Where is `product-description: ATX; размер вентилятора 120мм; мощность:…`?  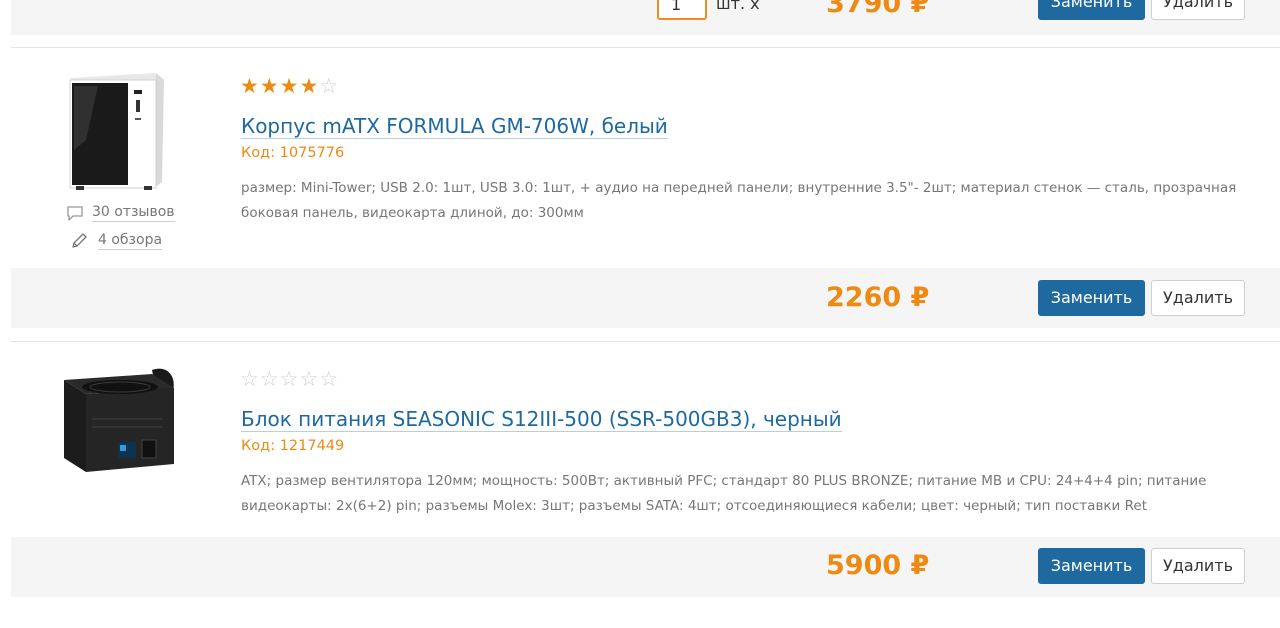
product-description: ATX; размер вентилятора 120мм; мощность:… is located at coordinates (724, 493).